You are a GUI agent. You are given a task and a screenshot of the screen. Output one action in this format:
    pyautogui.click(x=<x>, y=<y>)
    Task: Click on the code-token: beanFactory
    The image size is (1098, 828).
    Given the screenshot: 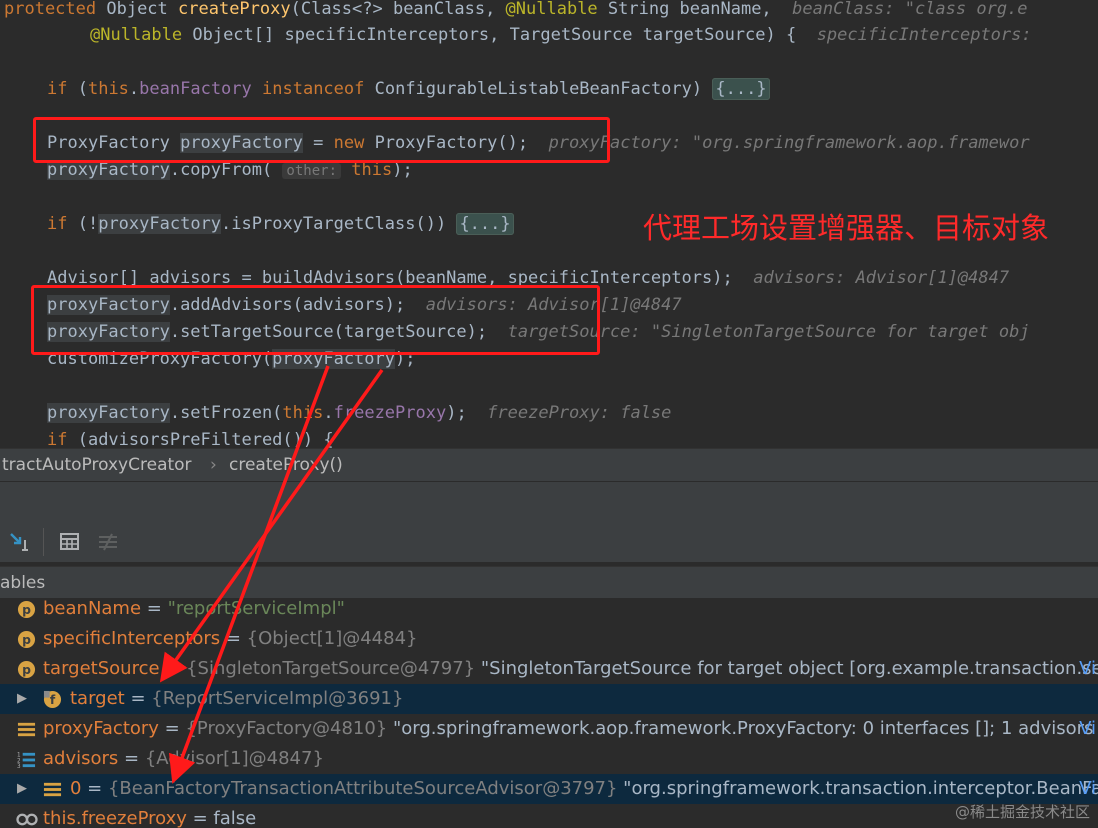 What is the action you would take?
    pyautogui.click(x=195, y=89)
    